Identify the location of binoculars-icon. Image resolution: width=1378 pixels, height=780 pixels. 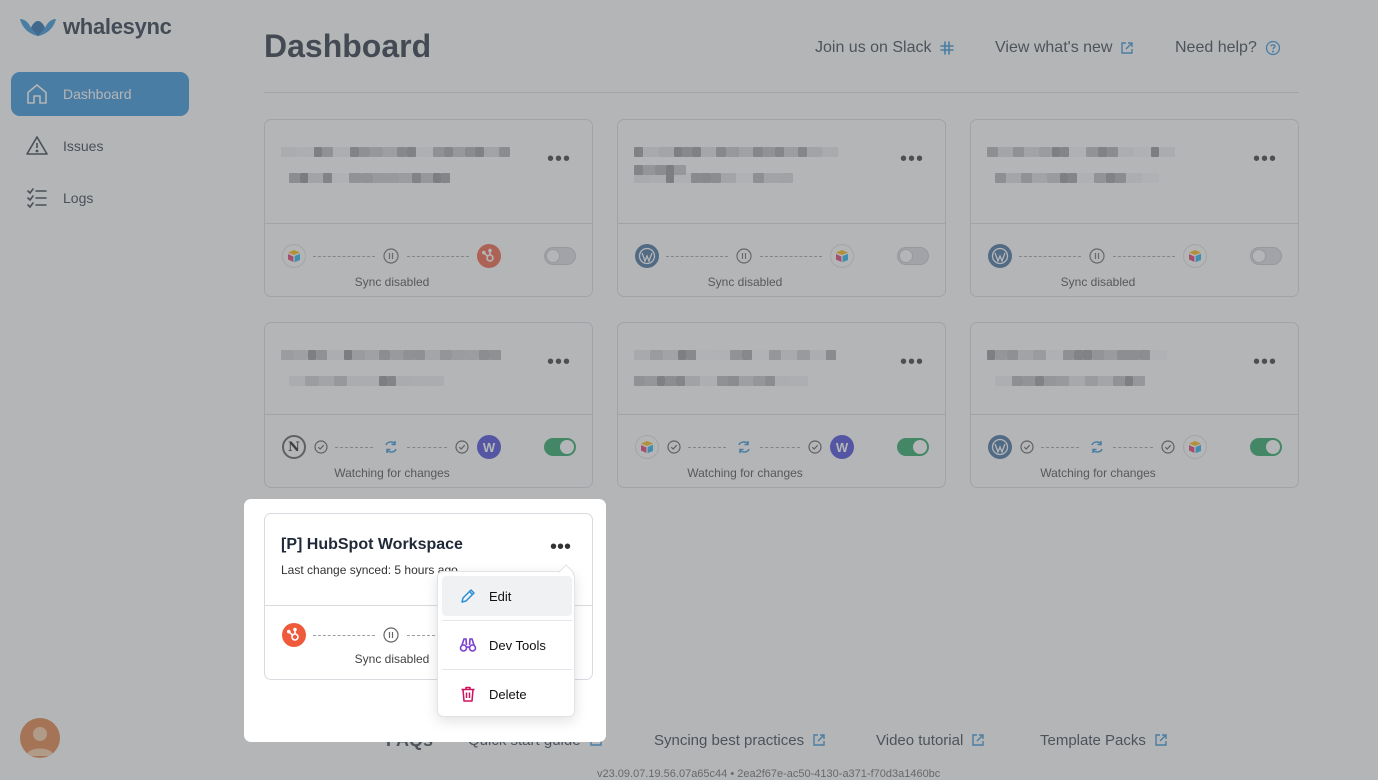
(468, 645).